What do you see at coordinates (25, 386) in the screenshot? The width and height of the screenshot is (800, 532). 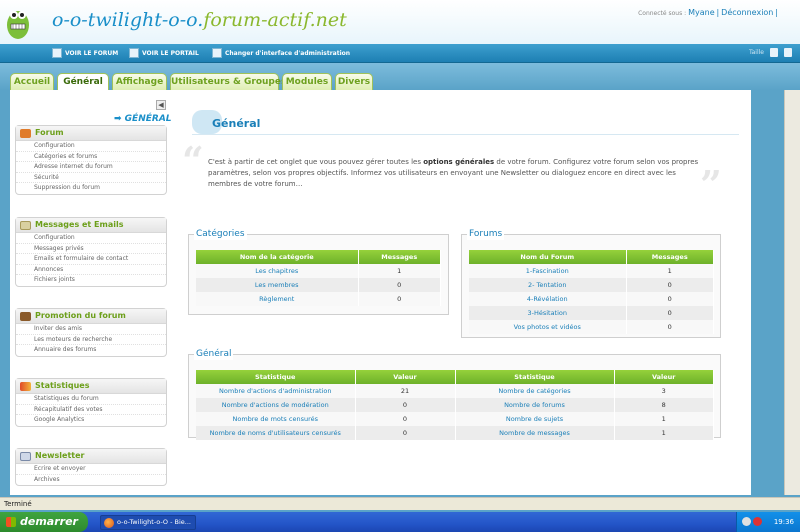 I see `statistics-icon` at bounding box center [25, 386].